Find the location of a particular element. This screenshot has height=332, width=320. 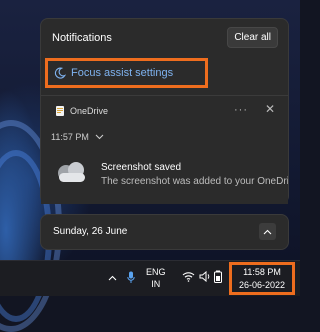

moon-icon is located at coordinates (60, 73).